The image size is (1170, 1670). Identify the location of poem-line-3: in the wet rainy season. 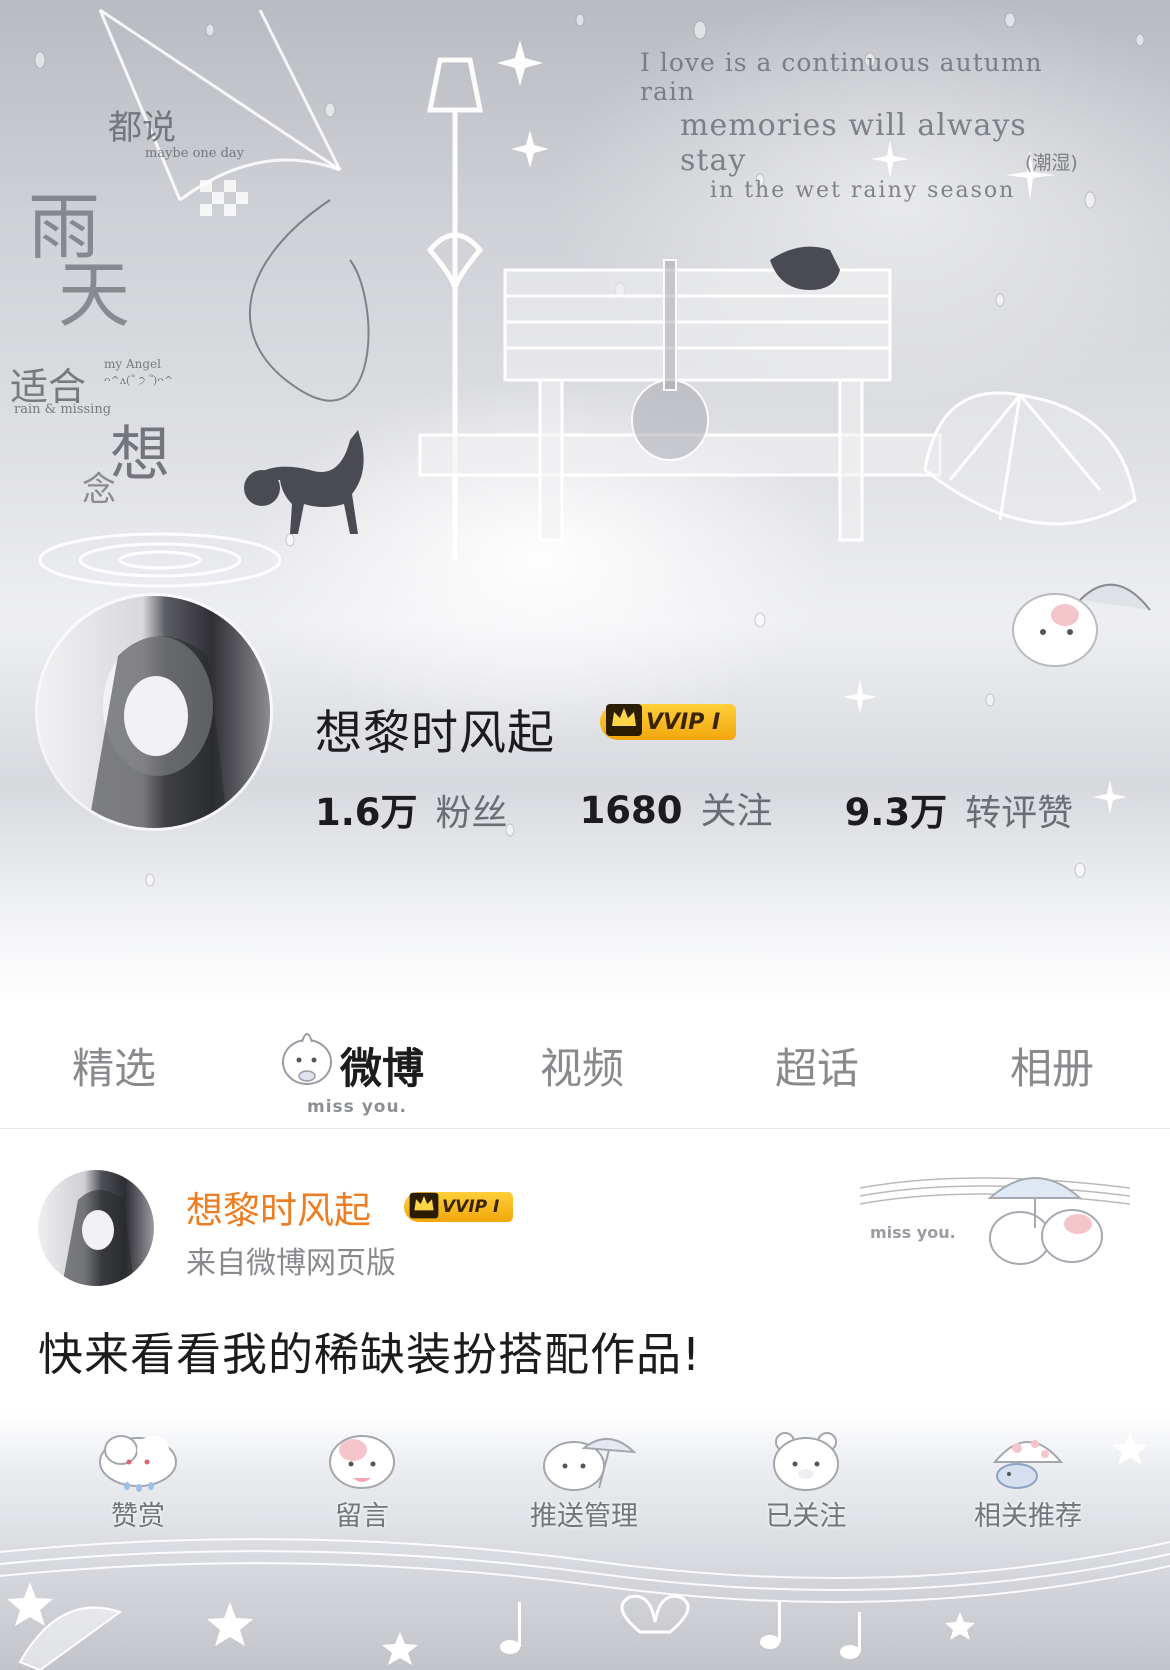
(863, 190).